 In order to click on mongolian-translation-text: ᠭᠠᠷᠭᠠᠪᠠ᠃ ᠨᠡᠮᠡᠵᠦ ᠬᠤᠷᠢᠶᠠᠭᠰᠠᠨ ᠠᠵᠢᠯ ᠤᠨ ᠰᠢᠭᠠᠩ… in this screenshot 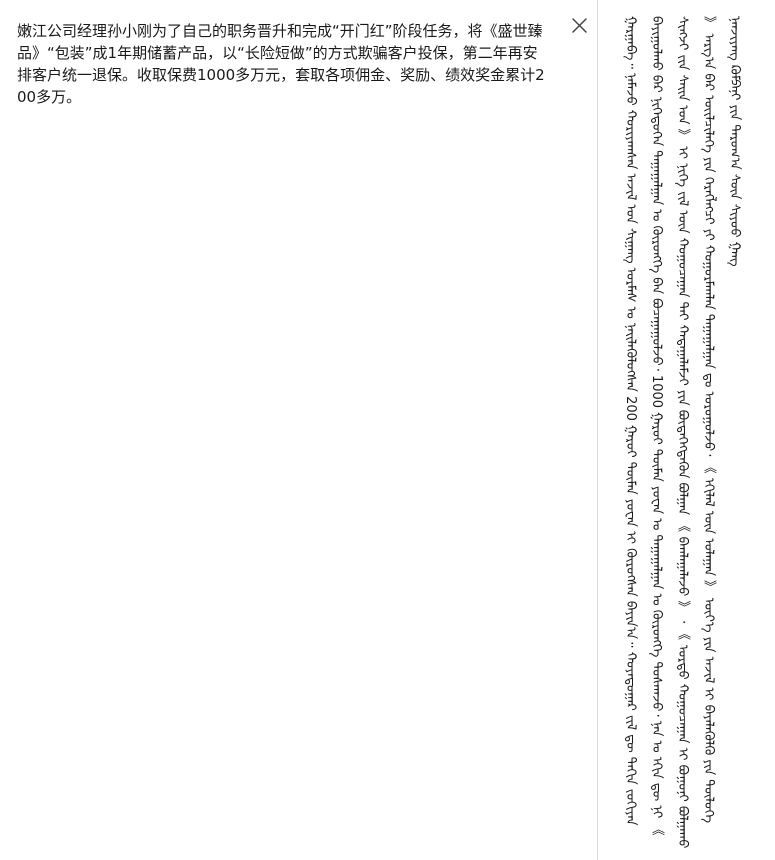, I will do `click(682, 432)`.